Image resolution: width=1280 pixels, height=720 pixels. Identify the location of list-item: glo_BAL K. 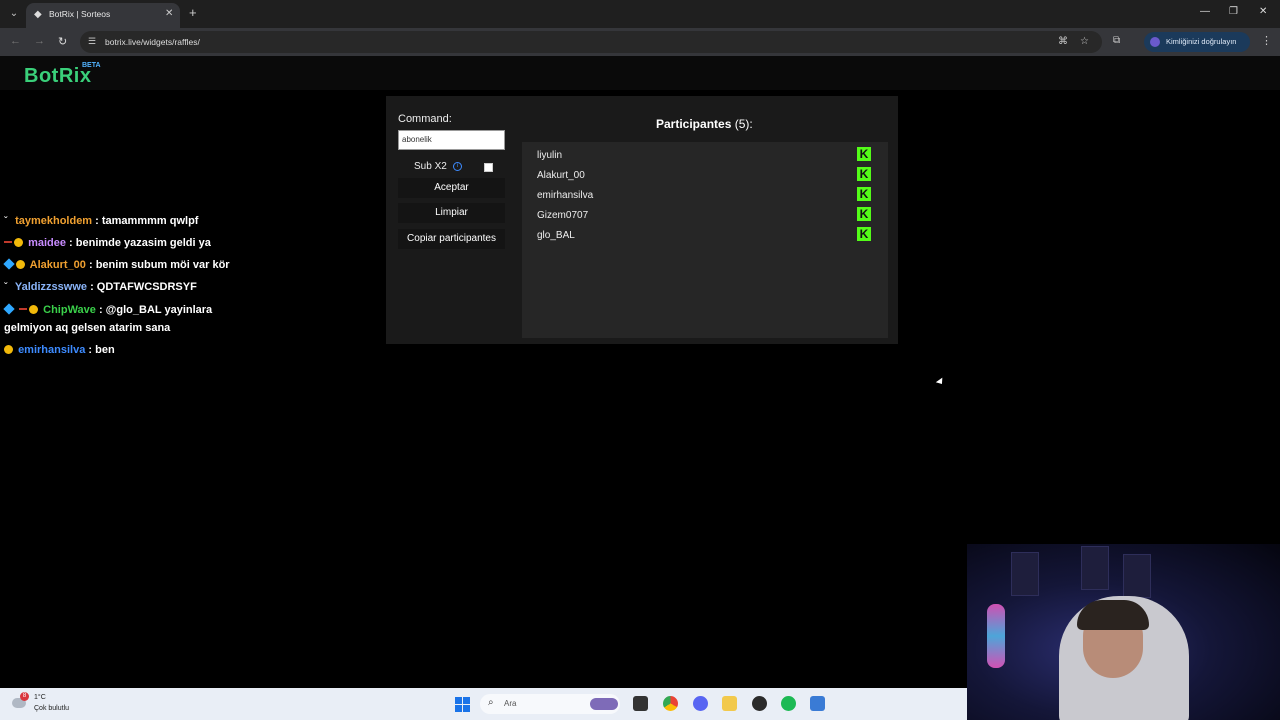
(707, 236).